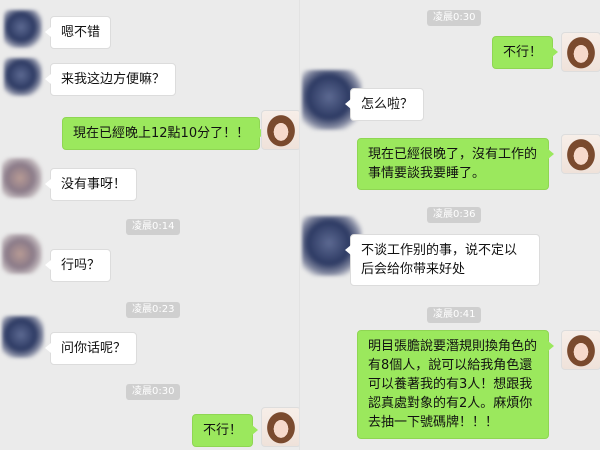 The height and width of the screenshot is (450, 600). I want to click on incoming-message: 行吗？, so click(78, 265).